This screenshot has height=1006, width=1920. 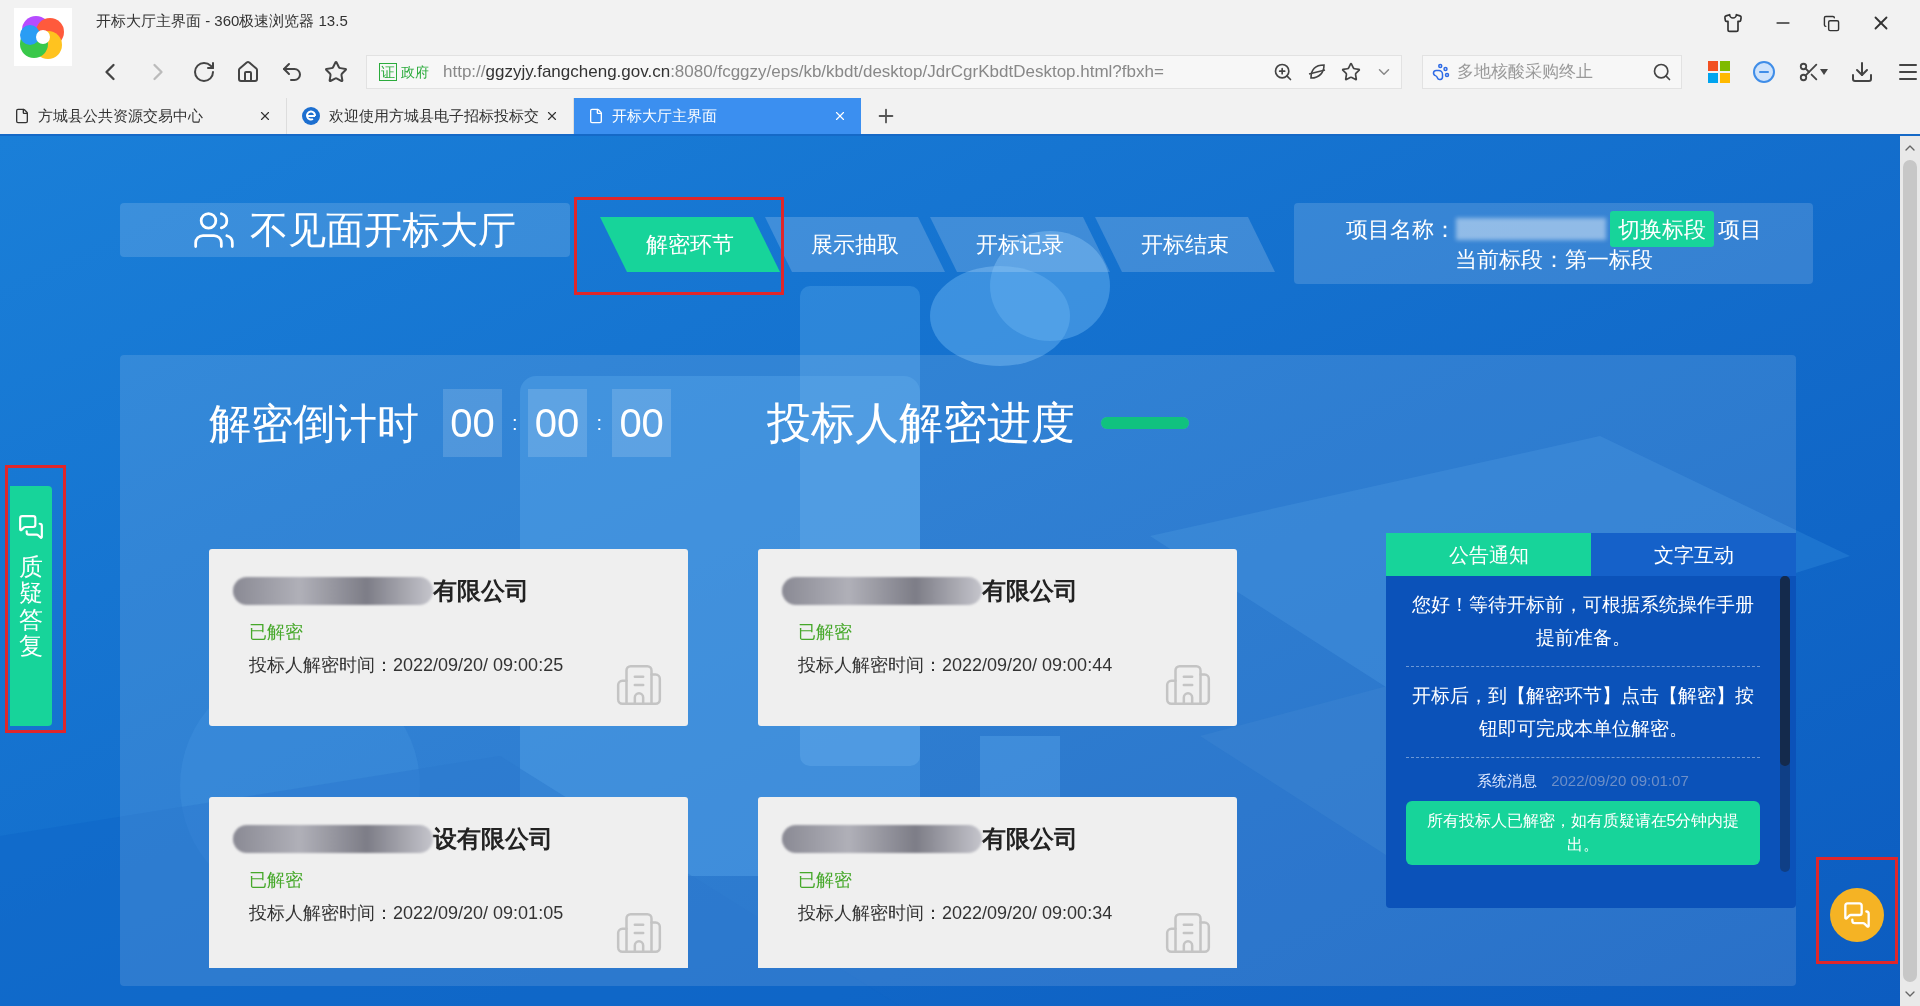 I want to click on url-text: http://ggzyjy.fangcheng.gov.cn:8080/fcggzy/eps/kb/kbdt/desktop/JdrCgrKbdtDesktop.html?fbxh=, so click(x=803, y=72).